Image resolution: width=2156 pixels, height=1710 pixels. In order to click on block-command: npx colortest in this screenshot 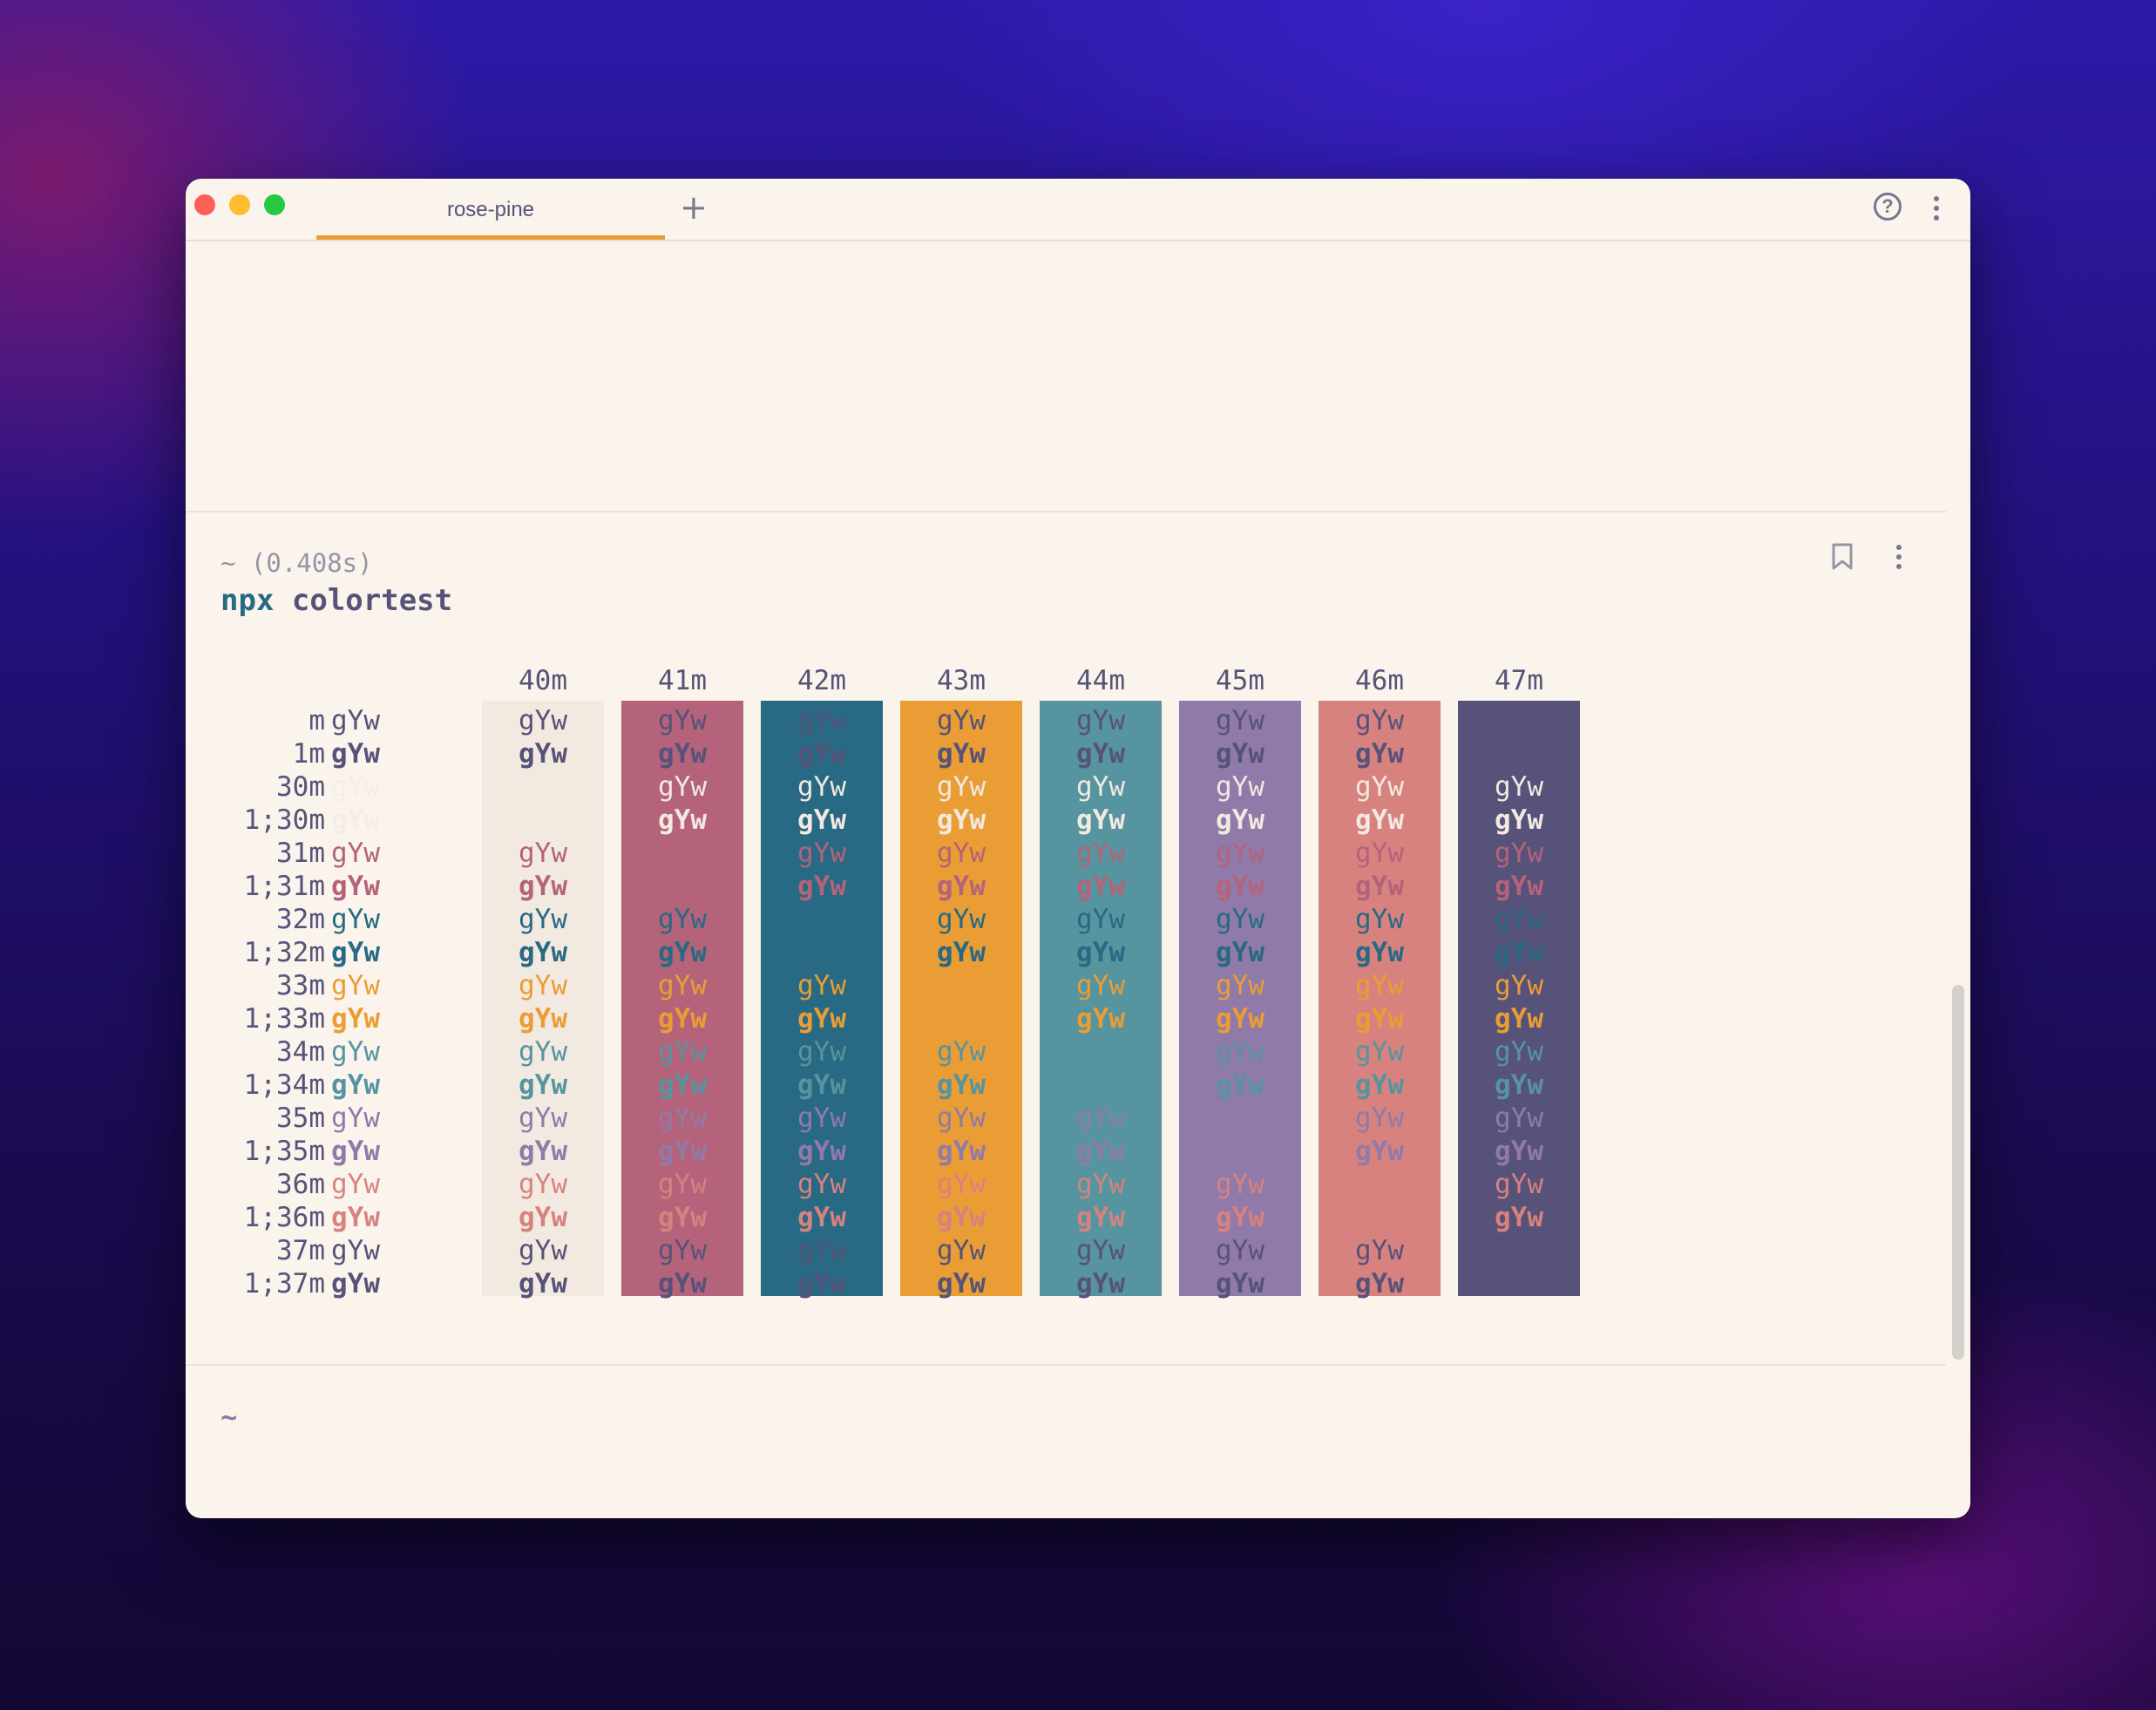, I will do `click(336, 600)`.